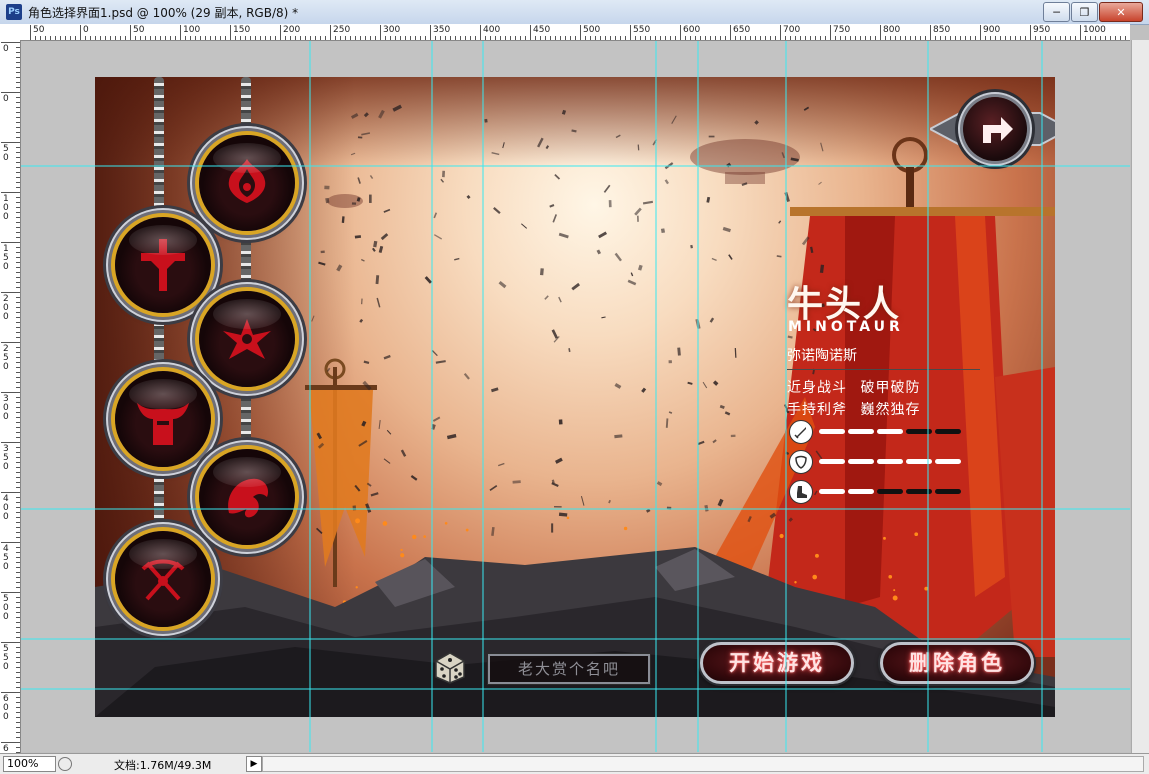  Describe the element at coordinates (542, 30) in the screenshot. I see `ruler-label: 450` at that location.